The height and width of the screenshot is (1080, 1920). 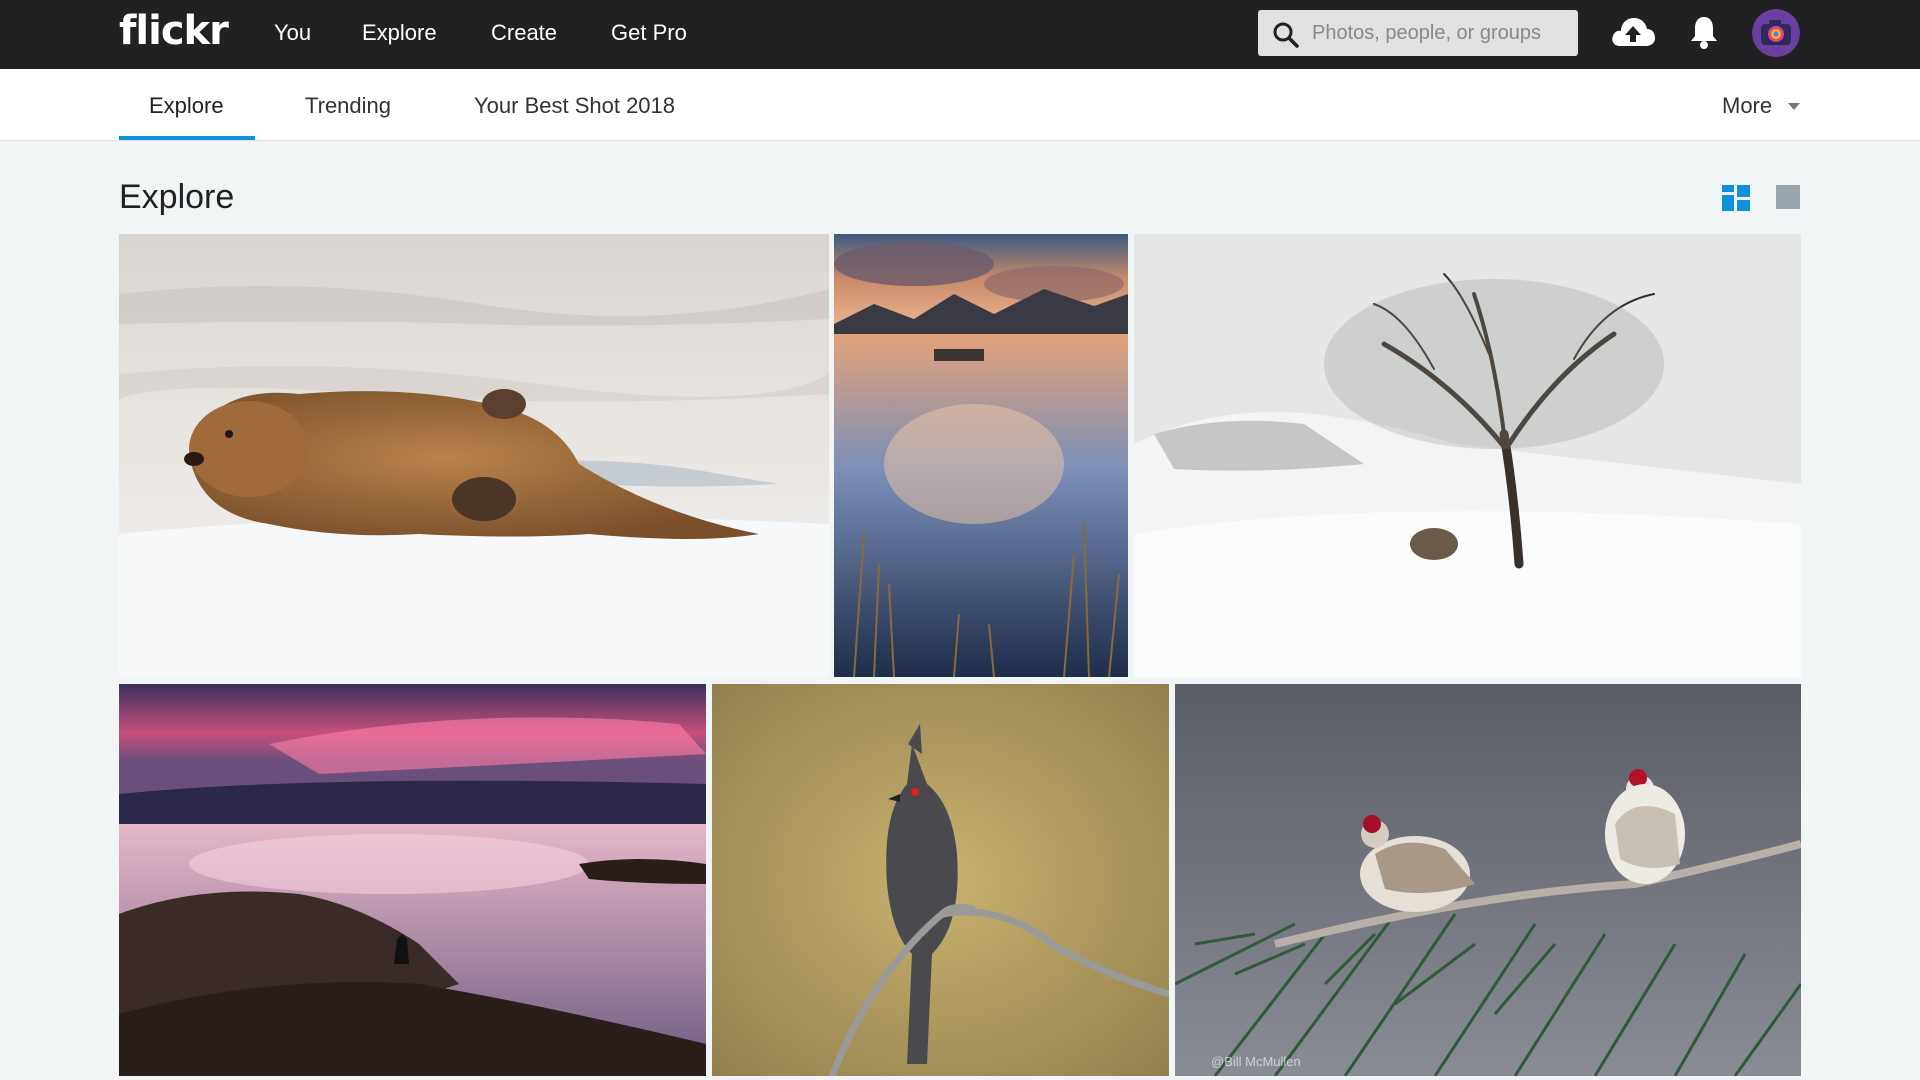 What do you see at coordinates (1633, 32) in the screenshot?
I see `upload-cloud-icon` at bounding box center [1633, 32].